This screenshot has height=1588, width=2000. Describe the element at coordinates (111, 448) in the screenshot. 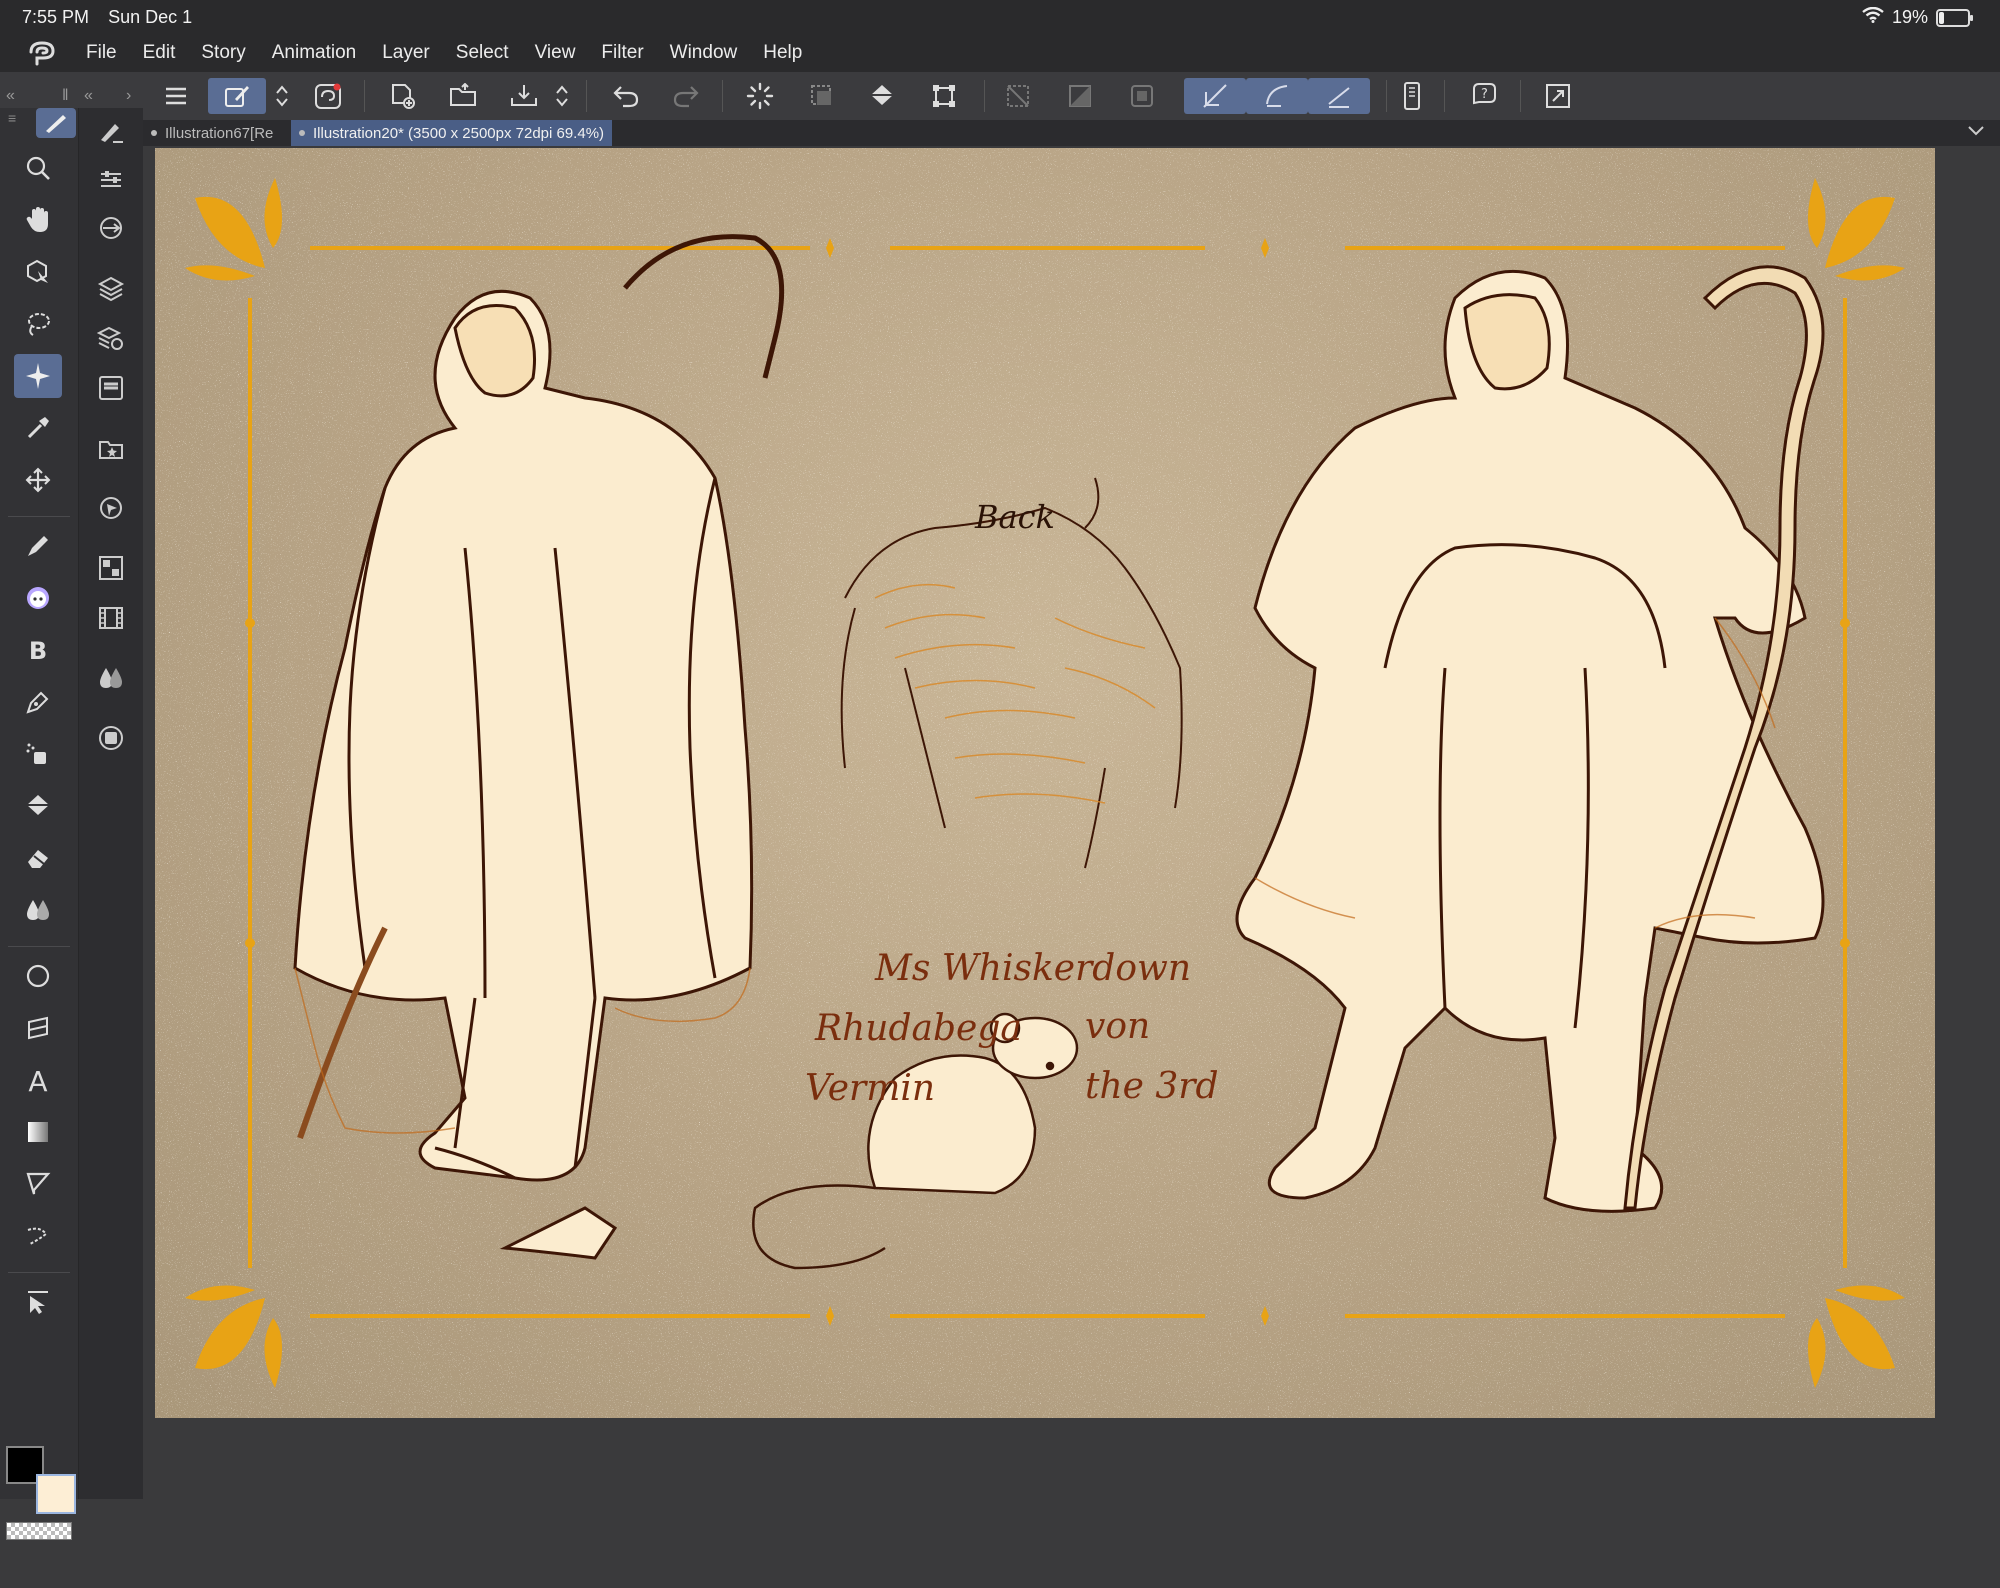

I see `material-icon` at that location.